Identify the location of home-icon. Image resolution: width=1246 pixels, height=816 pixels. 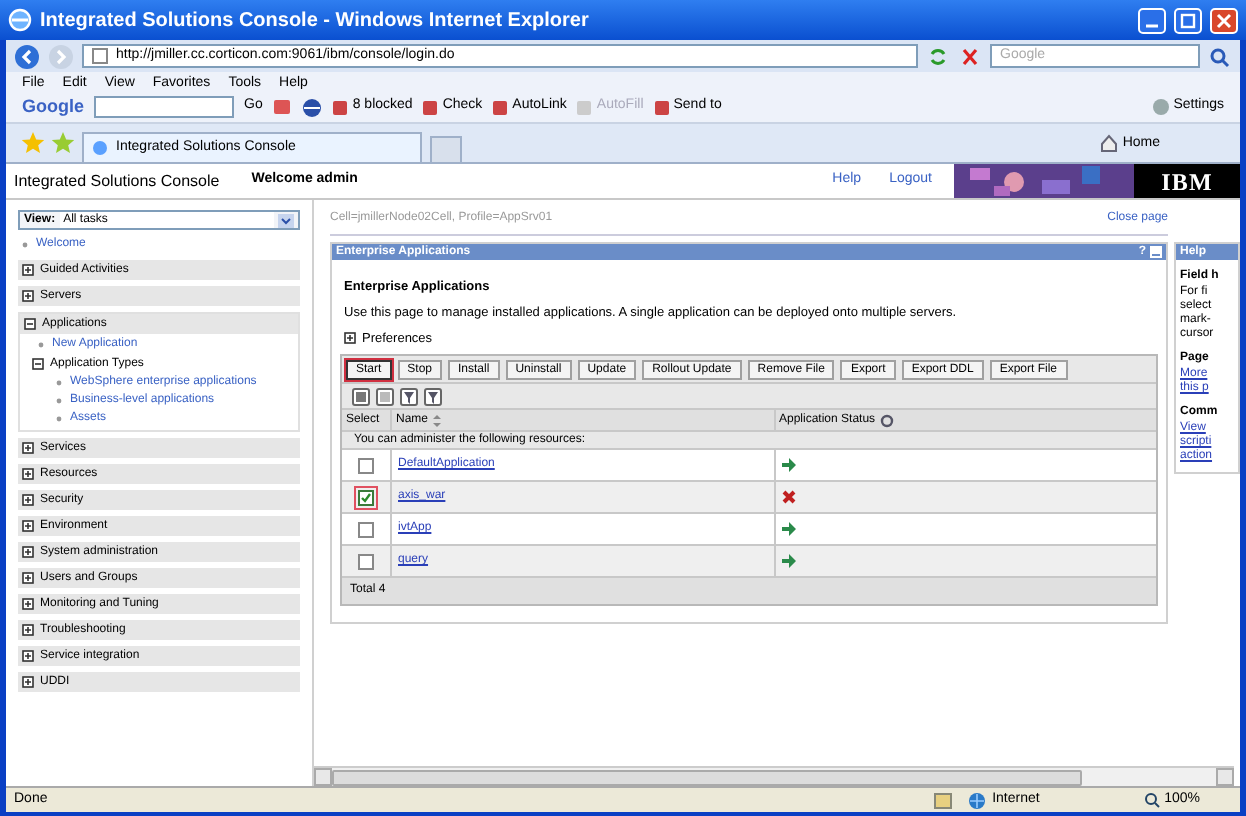
(1109, 143).